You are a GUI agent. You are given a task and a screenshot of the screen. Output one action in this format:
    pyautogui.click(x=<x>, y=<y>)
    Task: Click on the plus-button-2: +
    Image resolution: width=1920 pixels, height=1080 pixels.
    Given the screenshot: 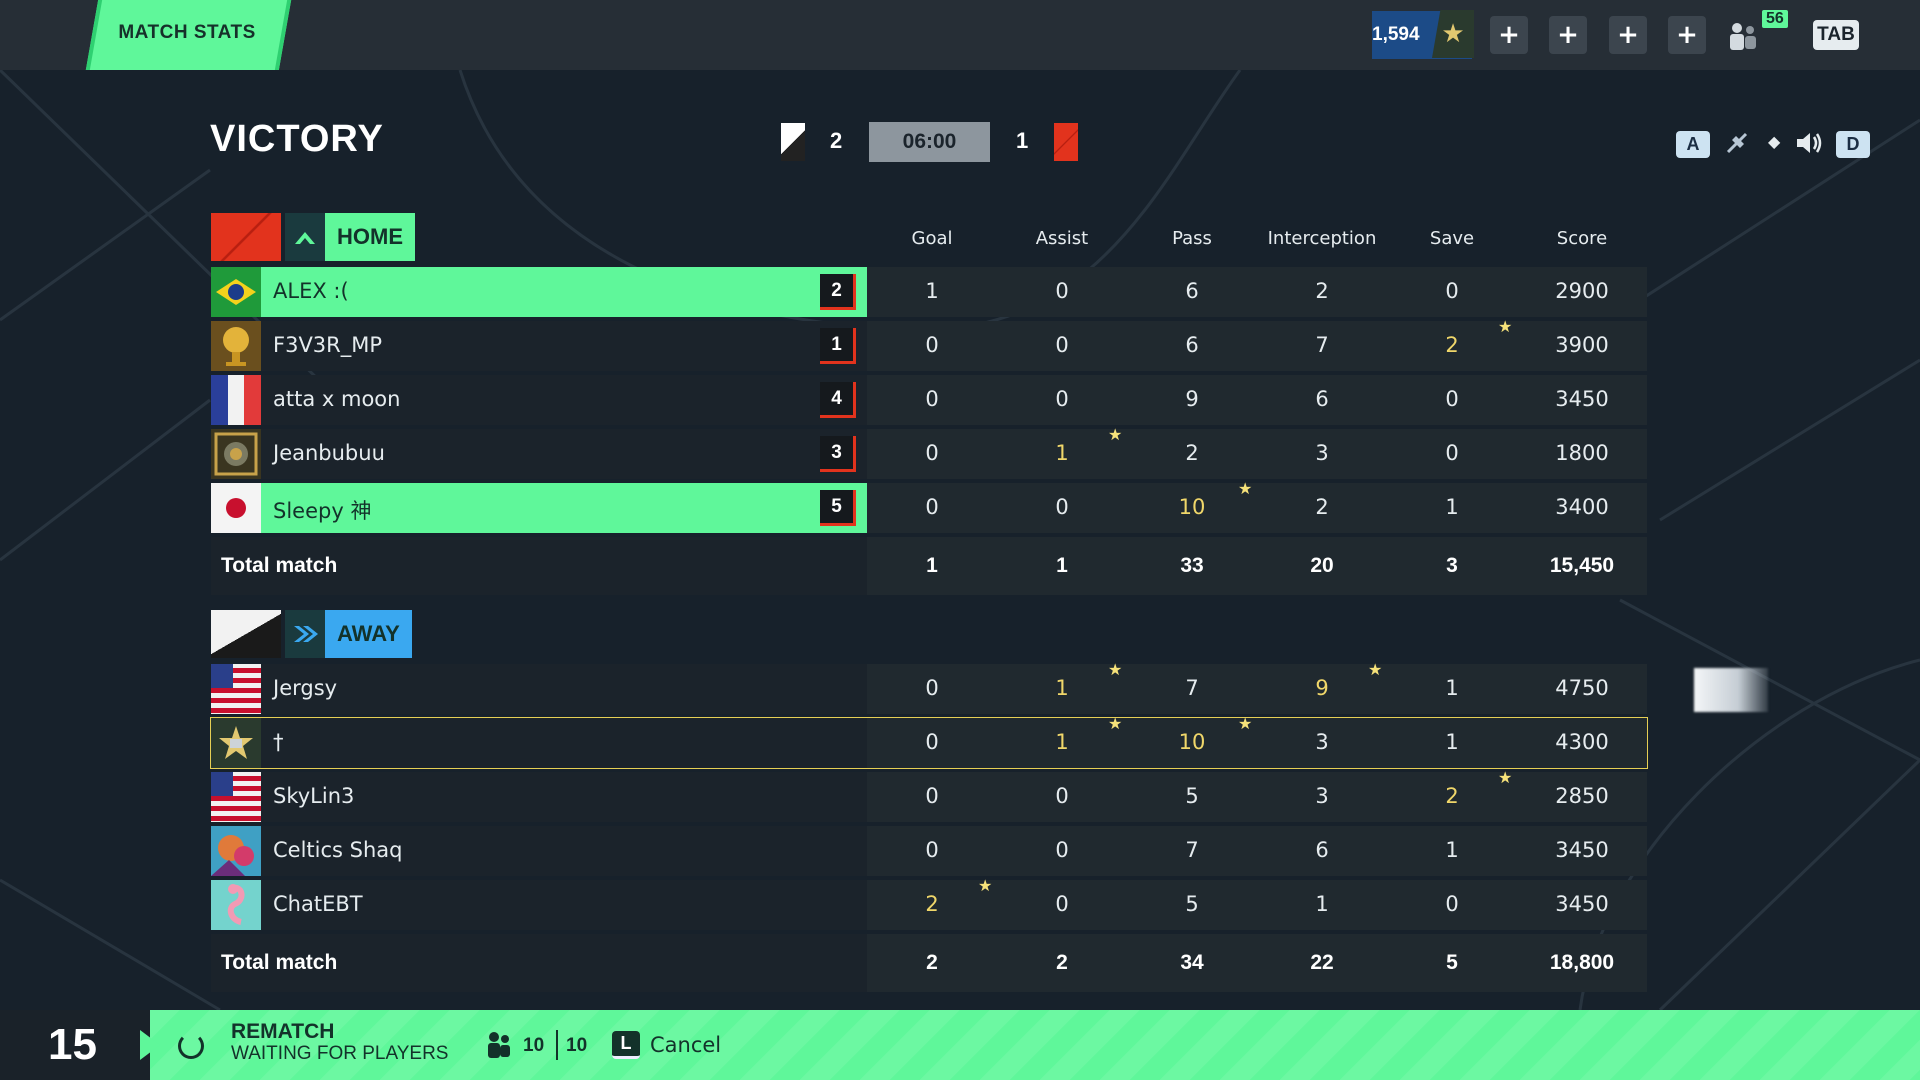 What is the action you would take?
    pyautogui.click(x=1568, y=35)
    